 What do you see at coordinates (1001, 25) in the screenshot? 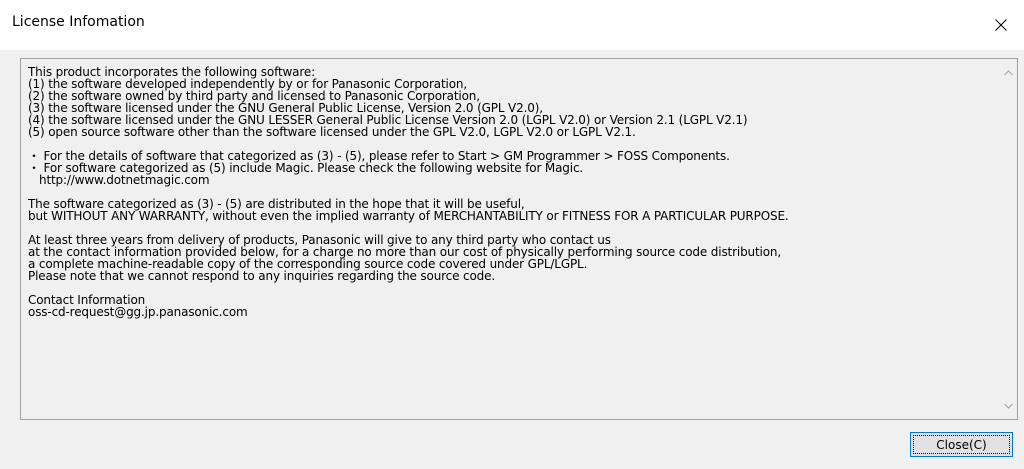
I see `close-icon` at bounding box center [1001, 25].